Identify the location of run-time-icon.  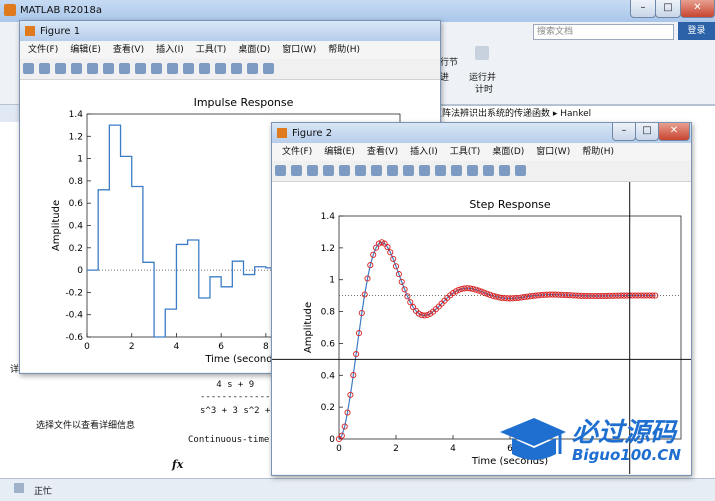
(482, 53).